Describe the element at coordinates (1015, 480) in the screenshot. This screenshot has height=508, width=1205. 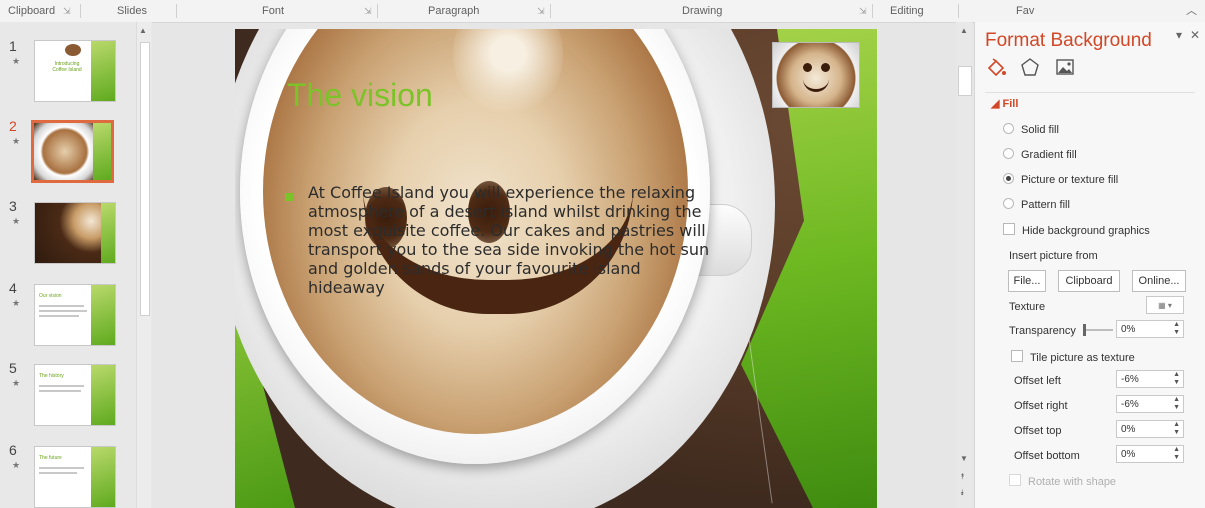
I see `rotate-checkbox` at that location.